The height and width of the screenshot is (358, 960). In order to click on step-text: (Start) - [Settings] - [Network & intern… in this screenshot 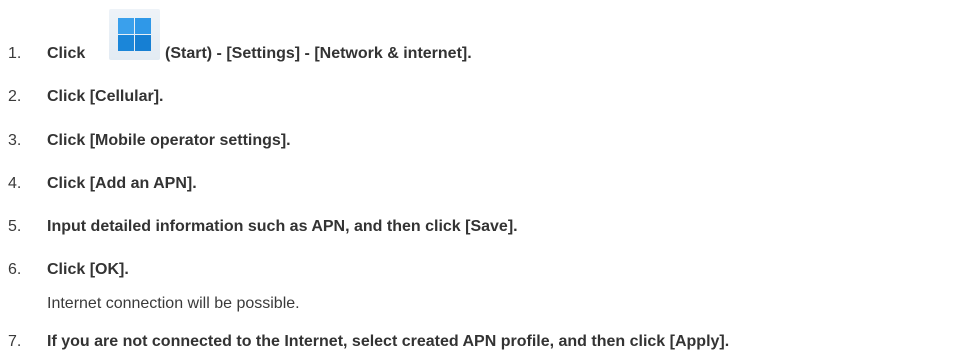, I will do `click(318, 53)`.